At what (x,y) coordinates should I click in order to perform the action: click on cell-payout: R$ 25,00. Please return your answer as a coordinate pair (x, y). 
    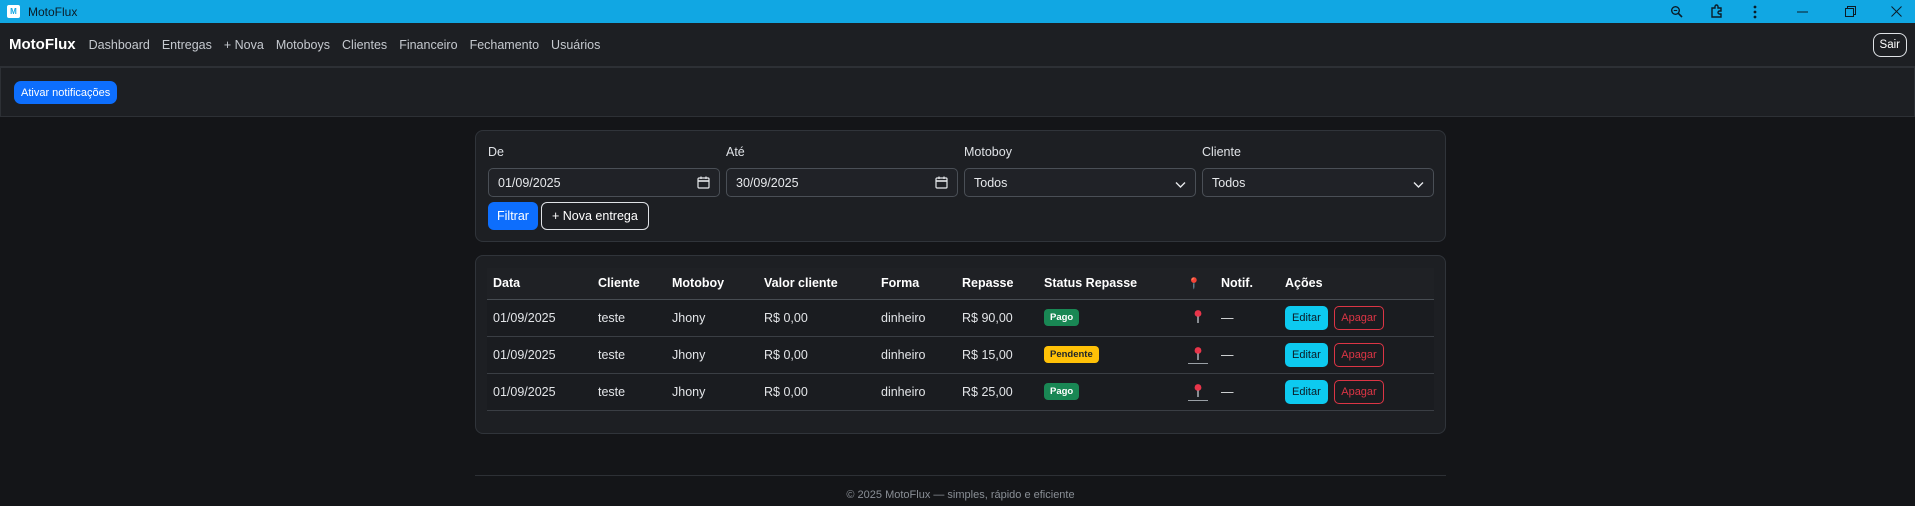
    Looking at the image, I should click on (997, 392).